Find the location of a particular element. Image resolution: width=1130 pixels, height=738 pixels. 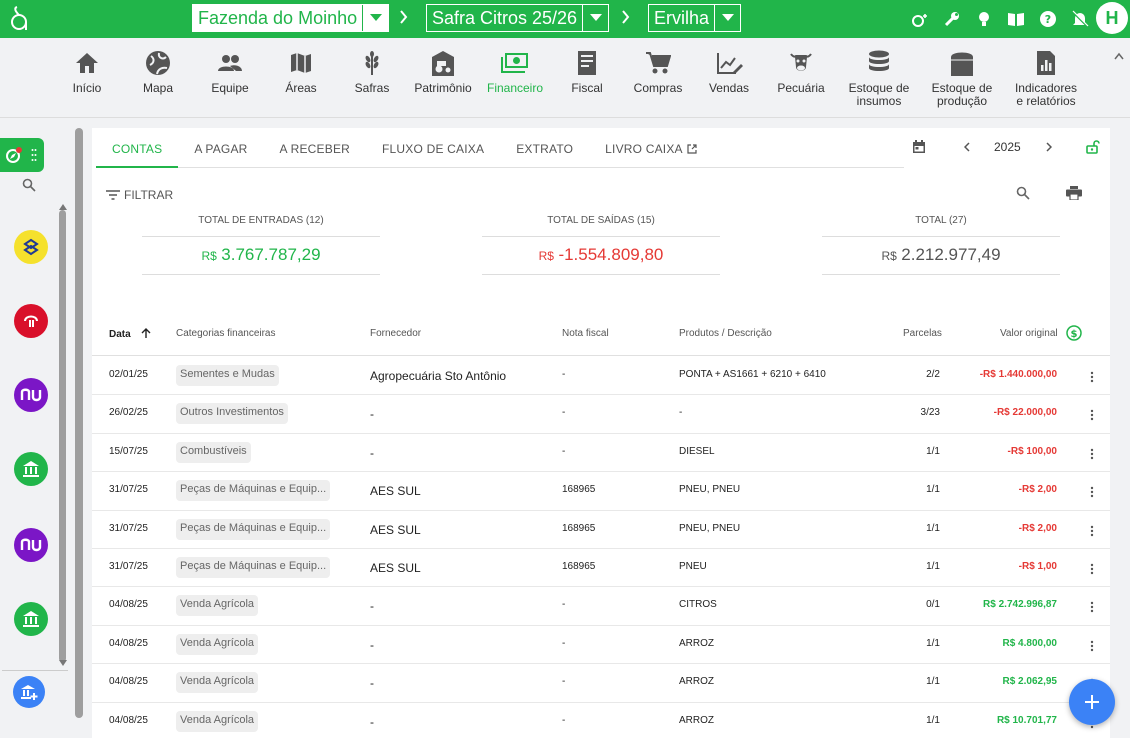

tab-a-pagar: A PAGAR is located at coordinates (220, 148).